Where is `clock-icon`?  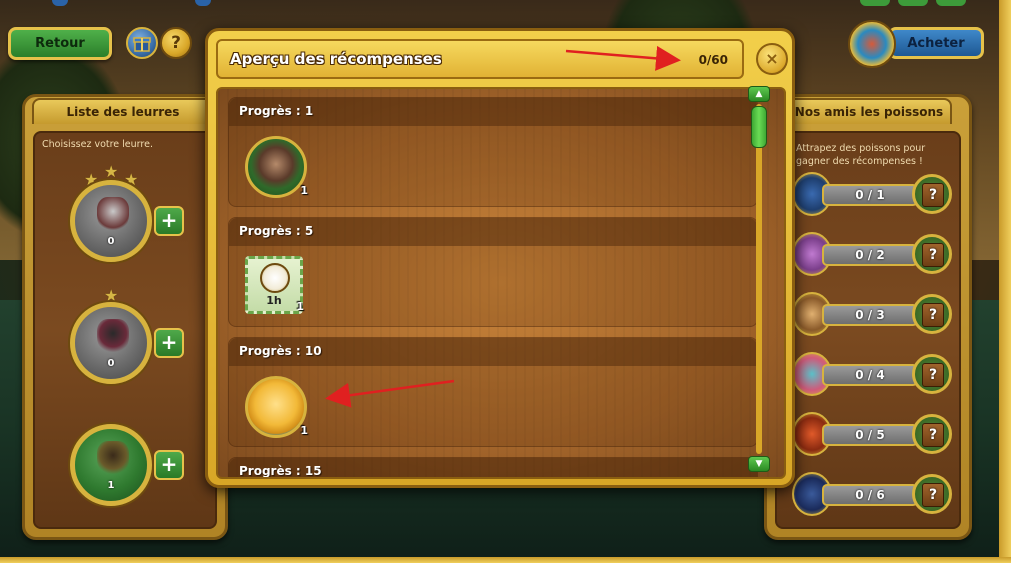
clock-icon is located at coordinates (275, 278).